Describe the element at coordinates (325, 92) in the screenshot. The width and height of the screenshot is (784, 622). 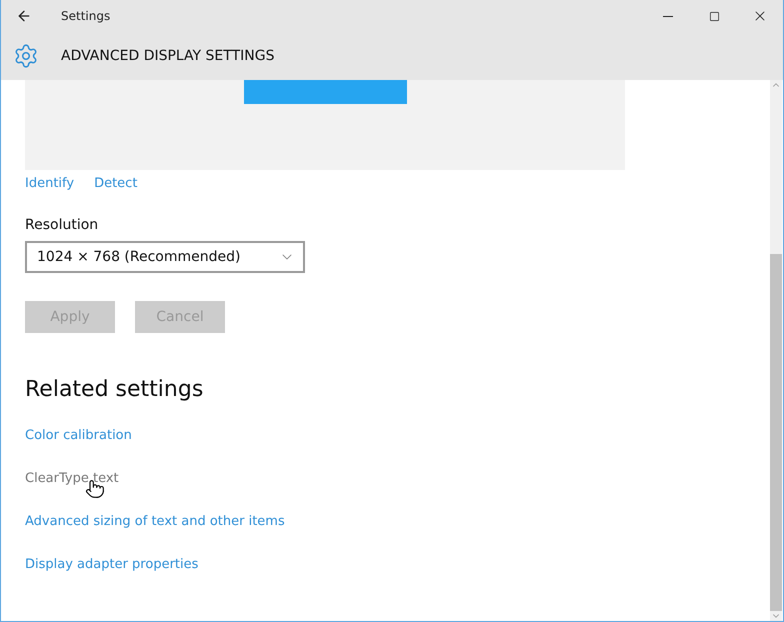
I see `monitor-tile` at that location.